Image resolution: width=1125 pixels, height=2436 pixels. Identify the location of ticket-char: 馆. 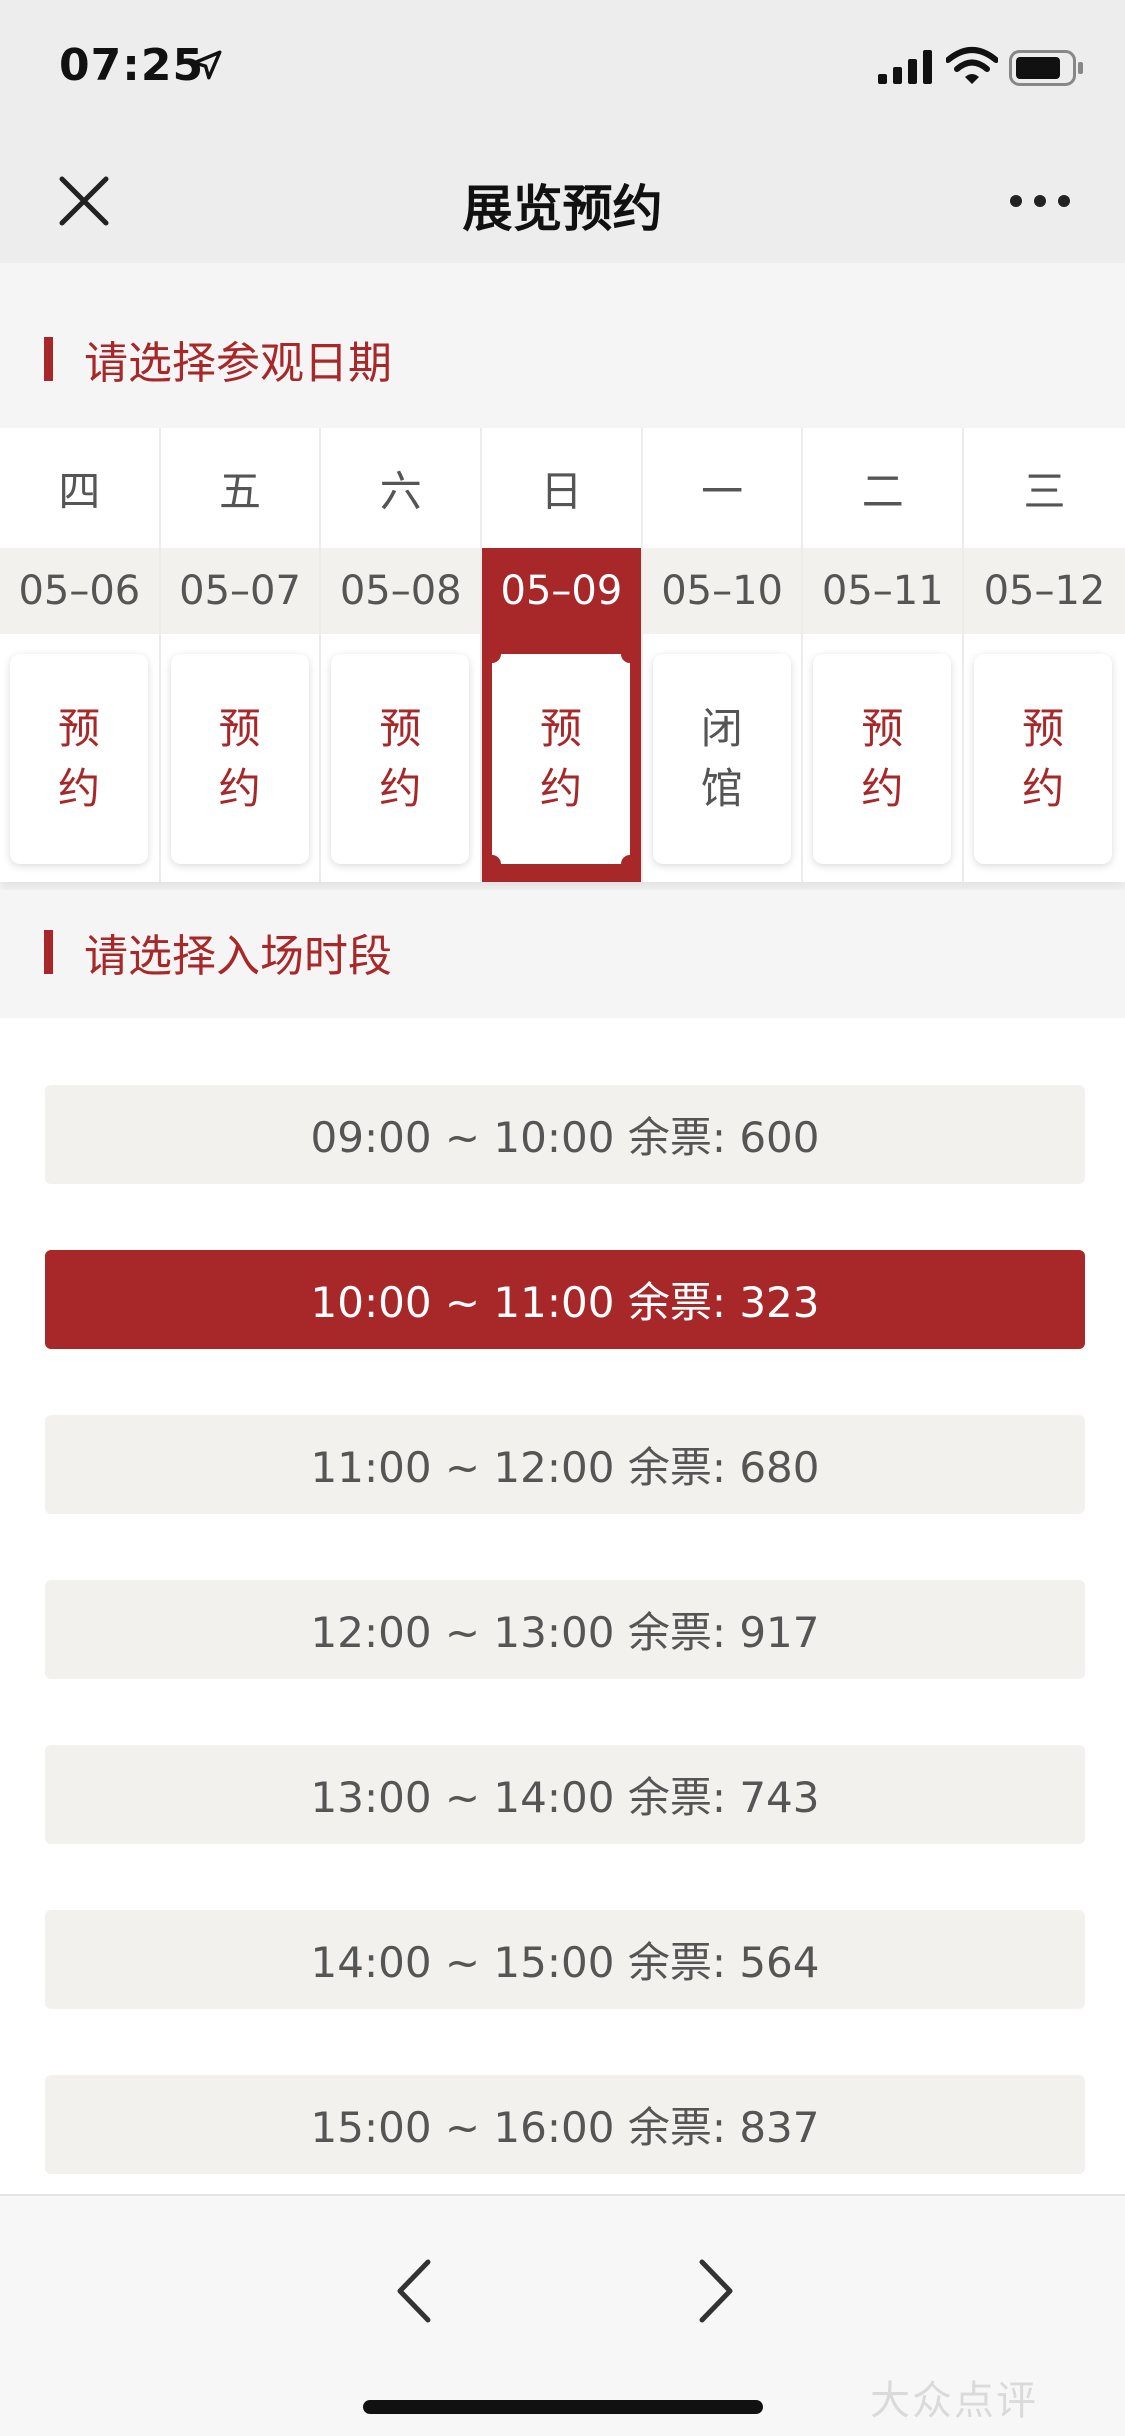
(721, 788).